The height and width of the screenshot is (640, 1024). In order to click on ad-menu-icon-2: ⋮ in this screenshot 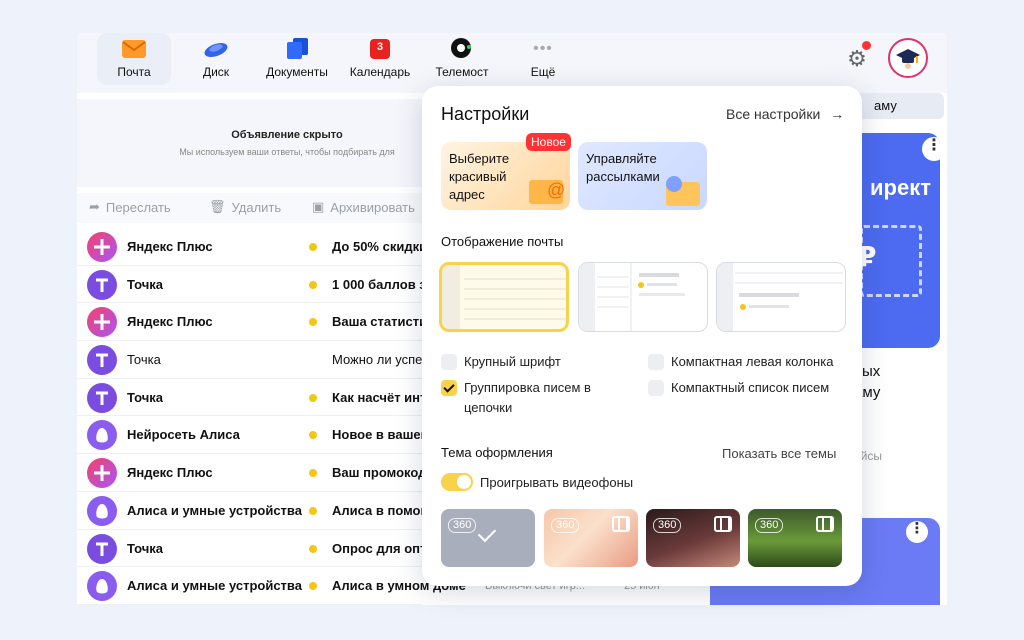, I will do `click(917, 532)`.